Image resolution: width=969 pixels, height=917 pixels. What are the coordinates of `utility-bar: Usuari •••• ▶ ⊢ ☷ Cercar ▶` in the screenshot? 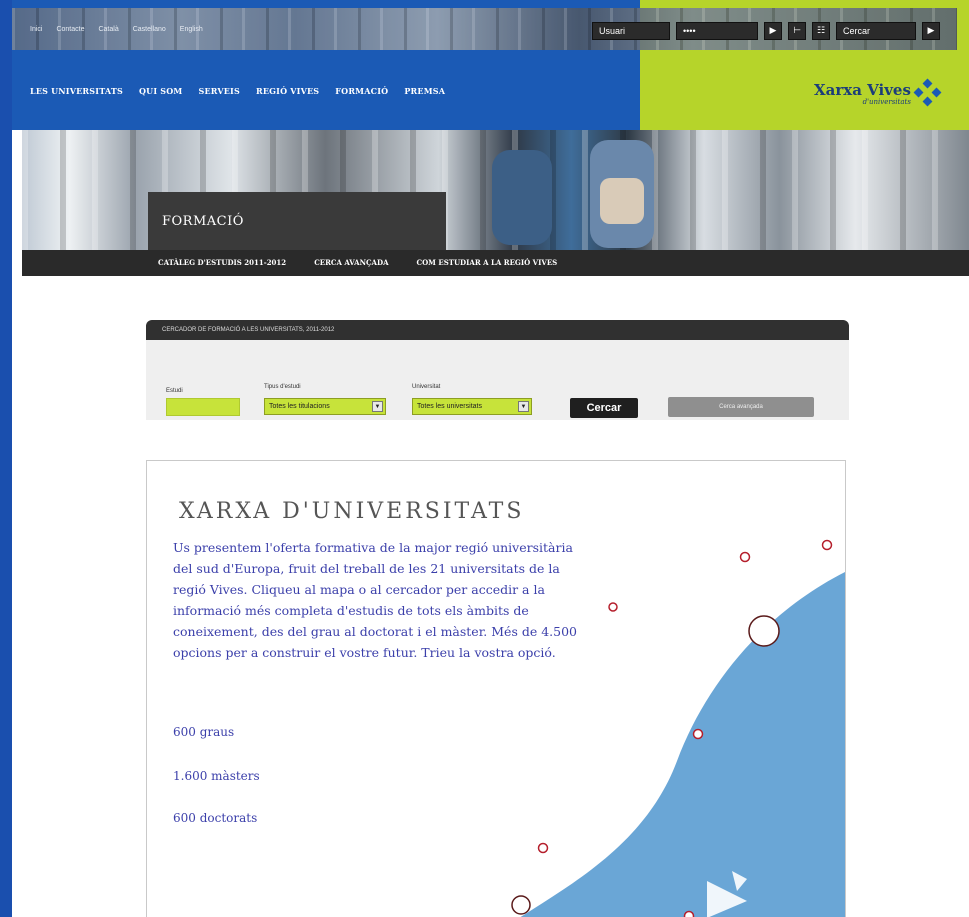 It's located at (766, 31).